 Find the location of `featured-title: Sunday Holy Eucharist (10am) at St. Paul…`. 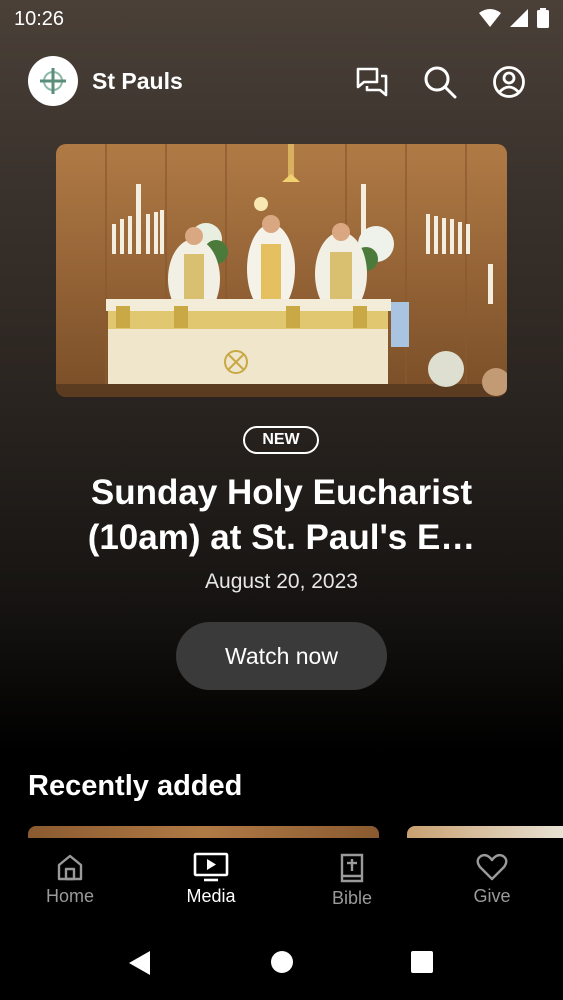

featured-title: Sunday Holy Eucharist (10am) at St. Paul… is located at coordinates (281, 515).